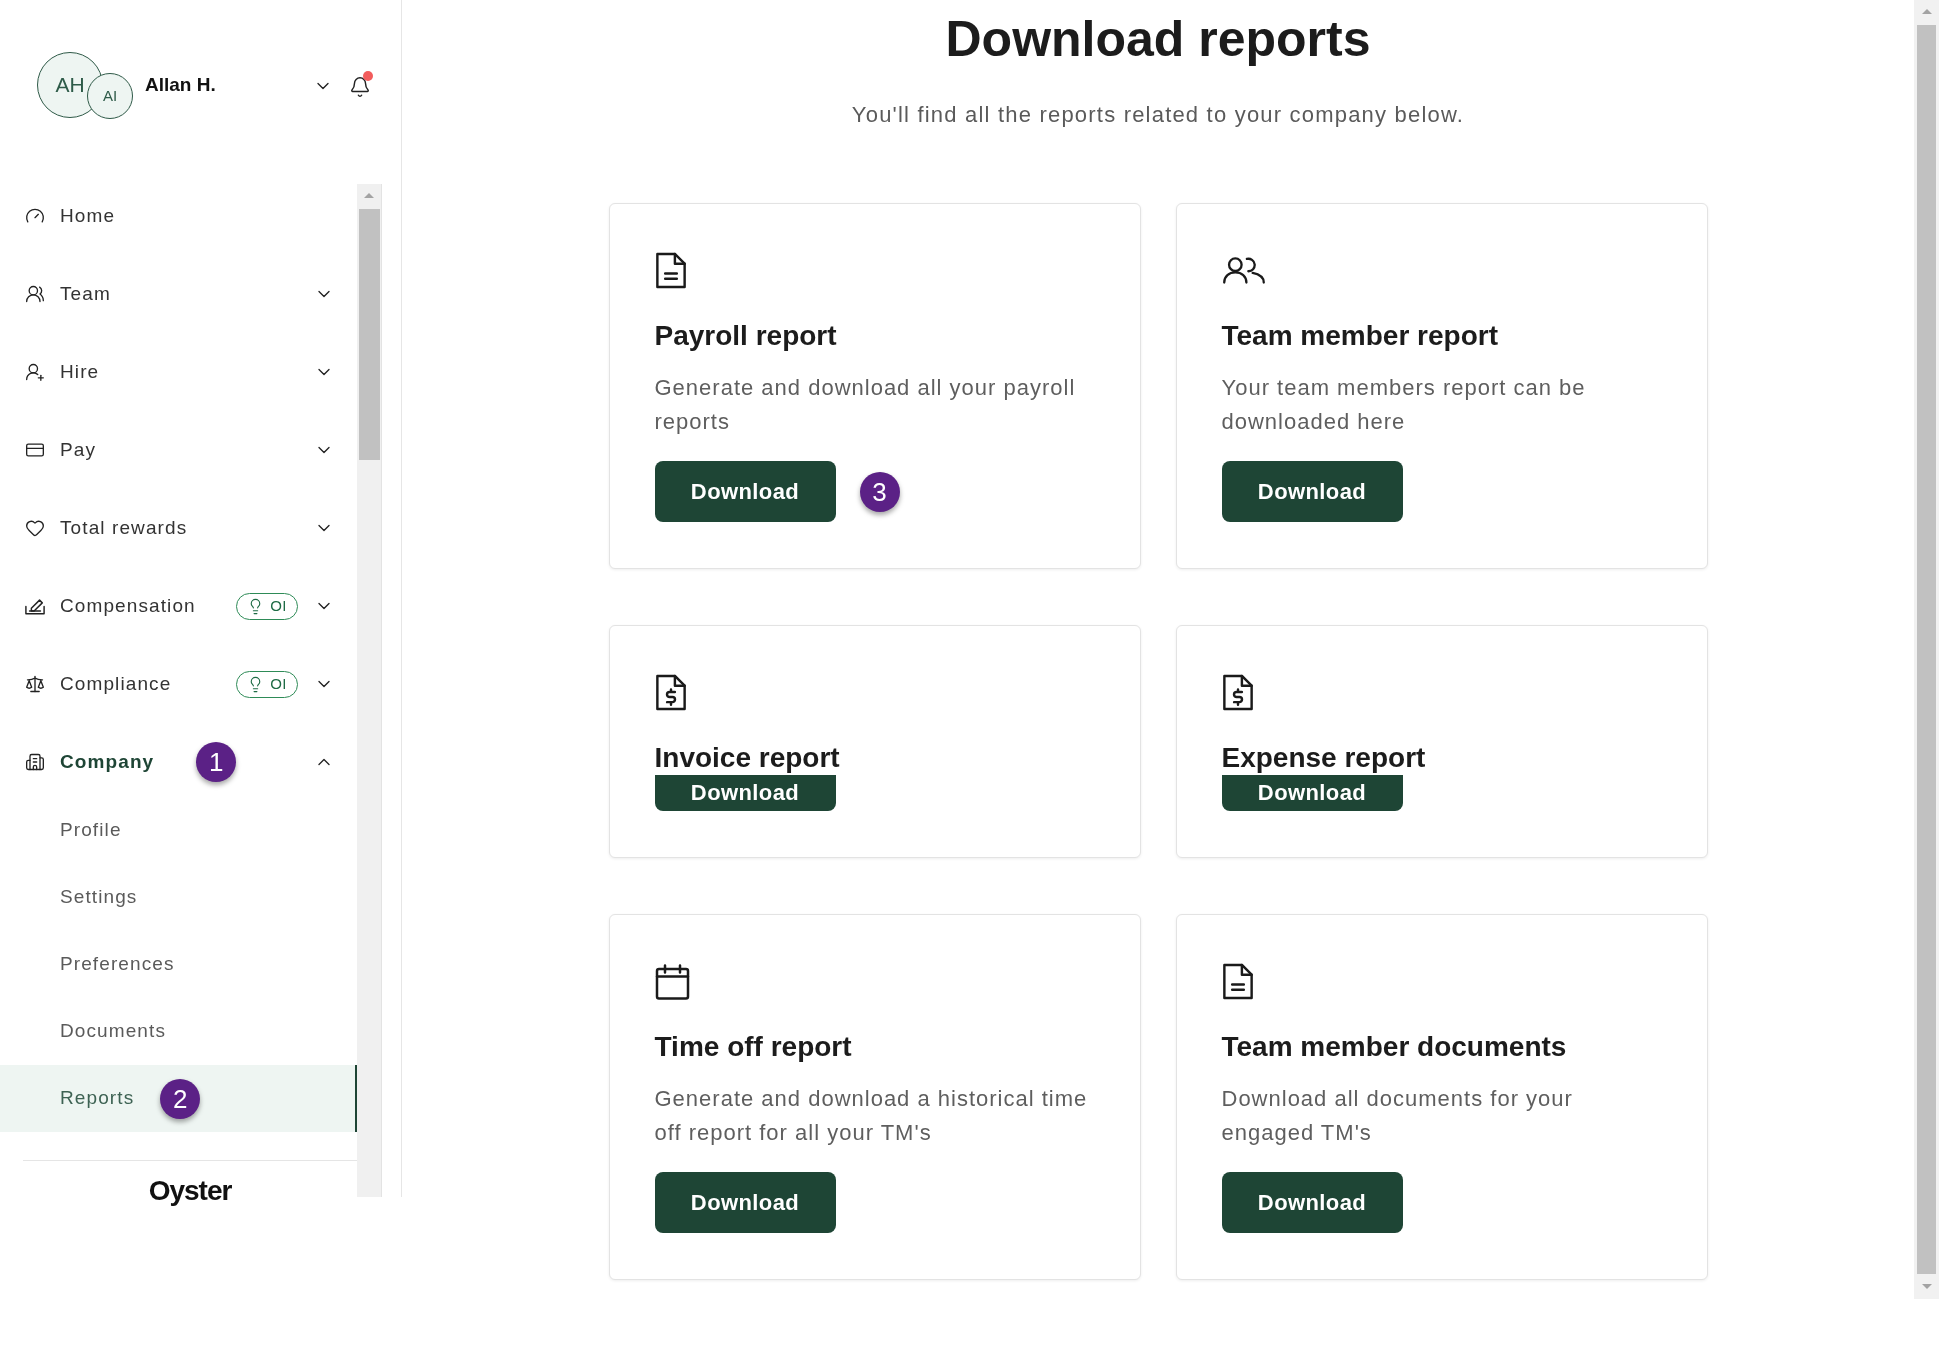  What do you see at coordinates (747, 758) in the screenshot?
I see `card-title: Invoice report` at bounding box center [747, 758].